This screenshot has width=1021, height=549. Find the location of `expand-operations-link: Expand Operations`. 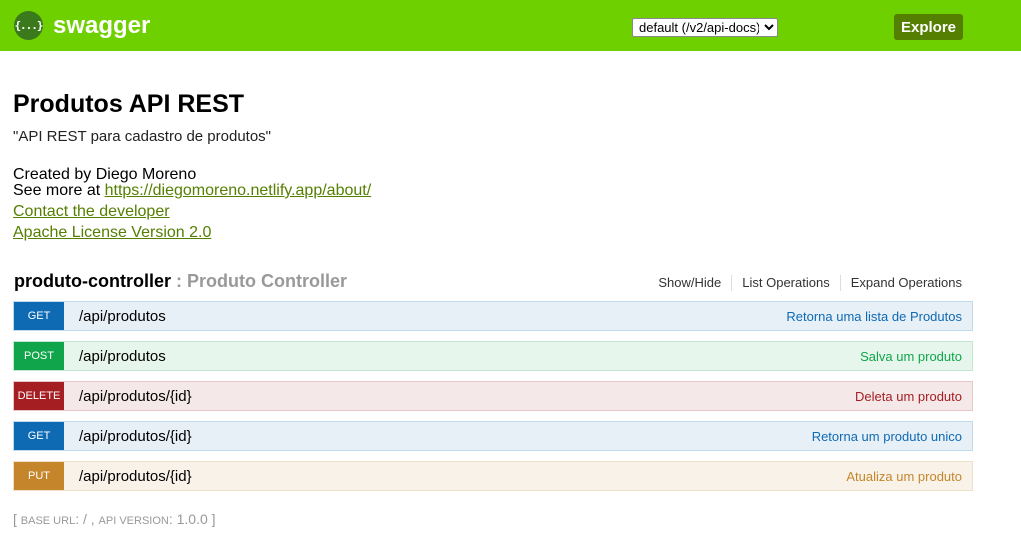

expand-operations-link: Expand Operations is located at coordinates (901, 283).